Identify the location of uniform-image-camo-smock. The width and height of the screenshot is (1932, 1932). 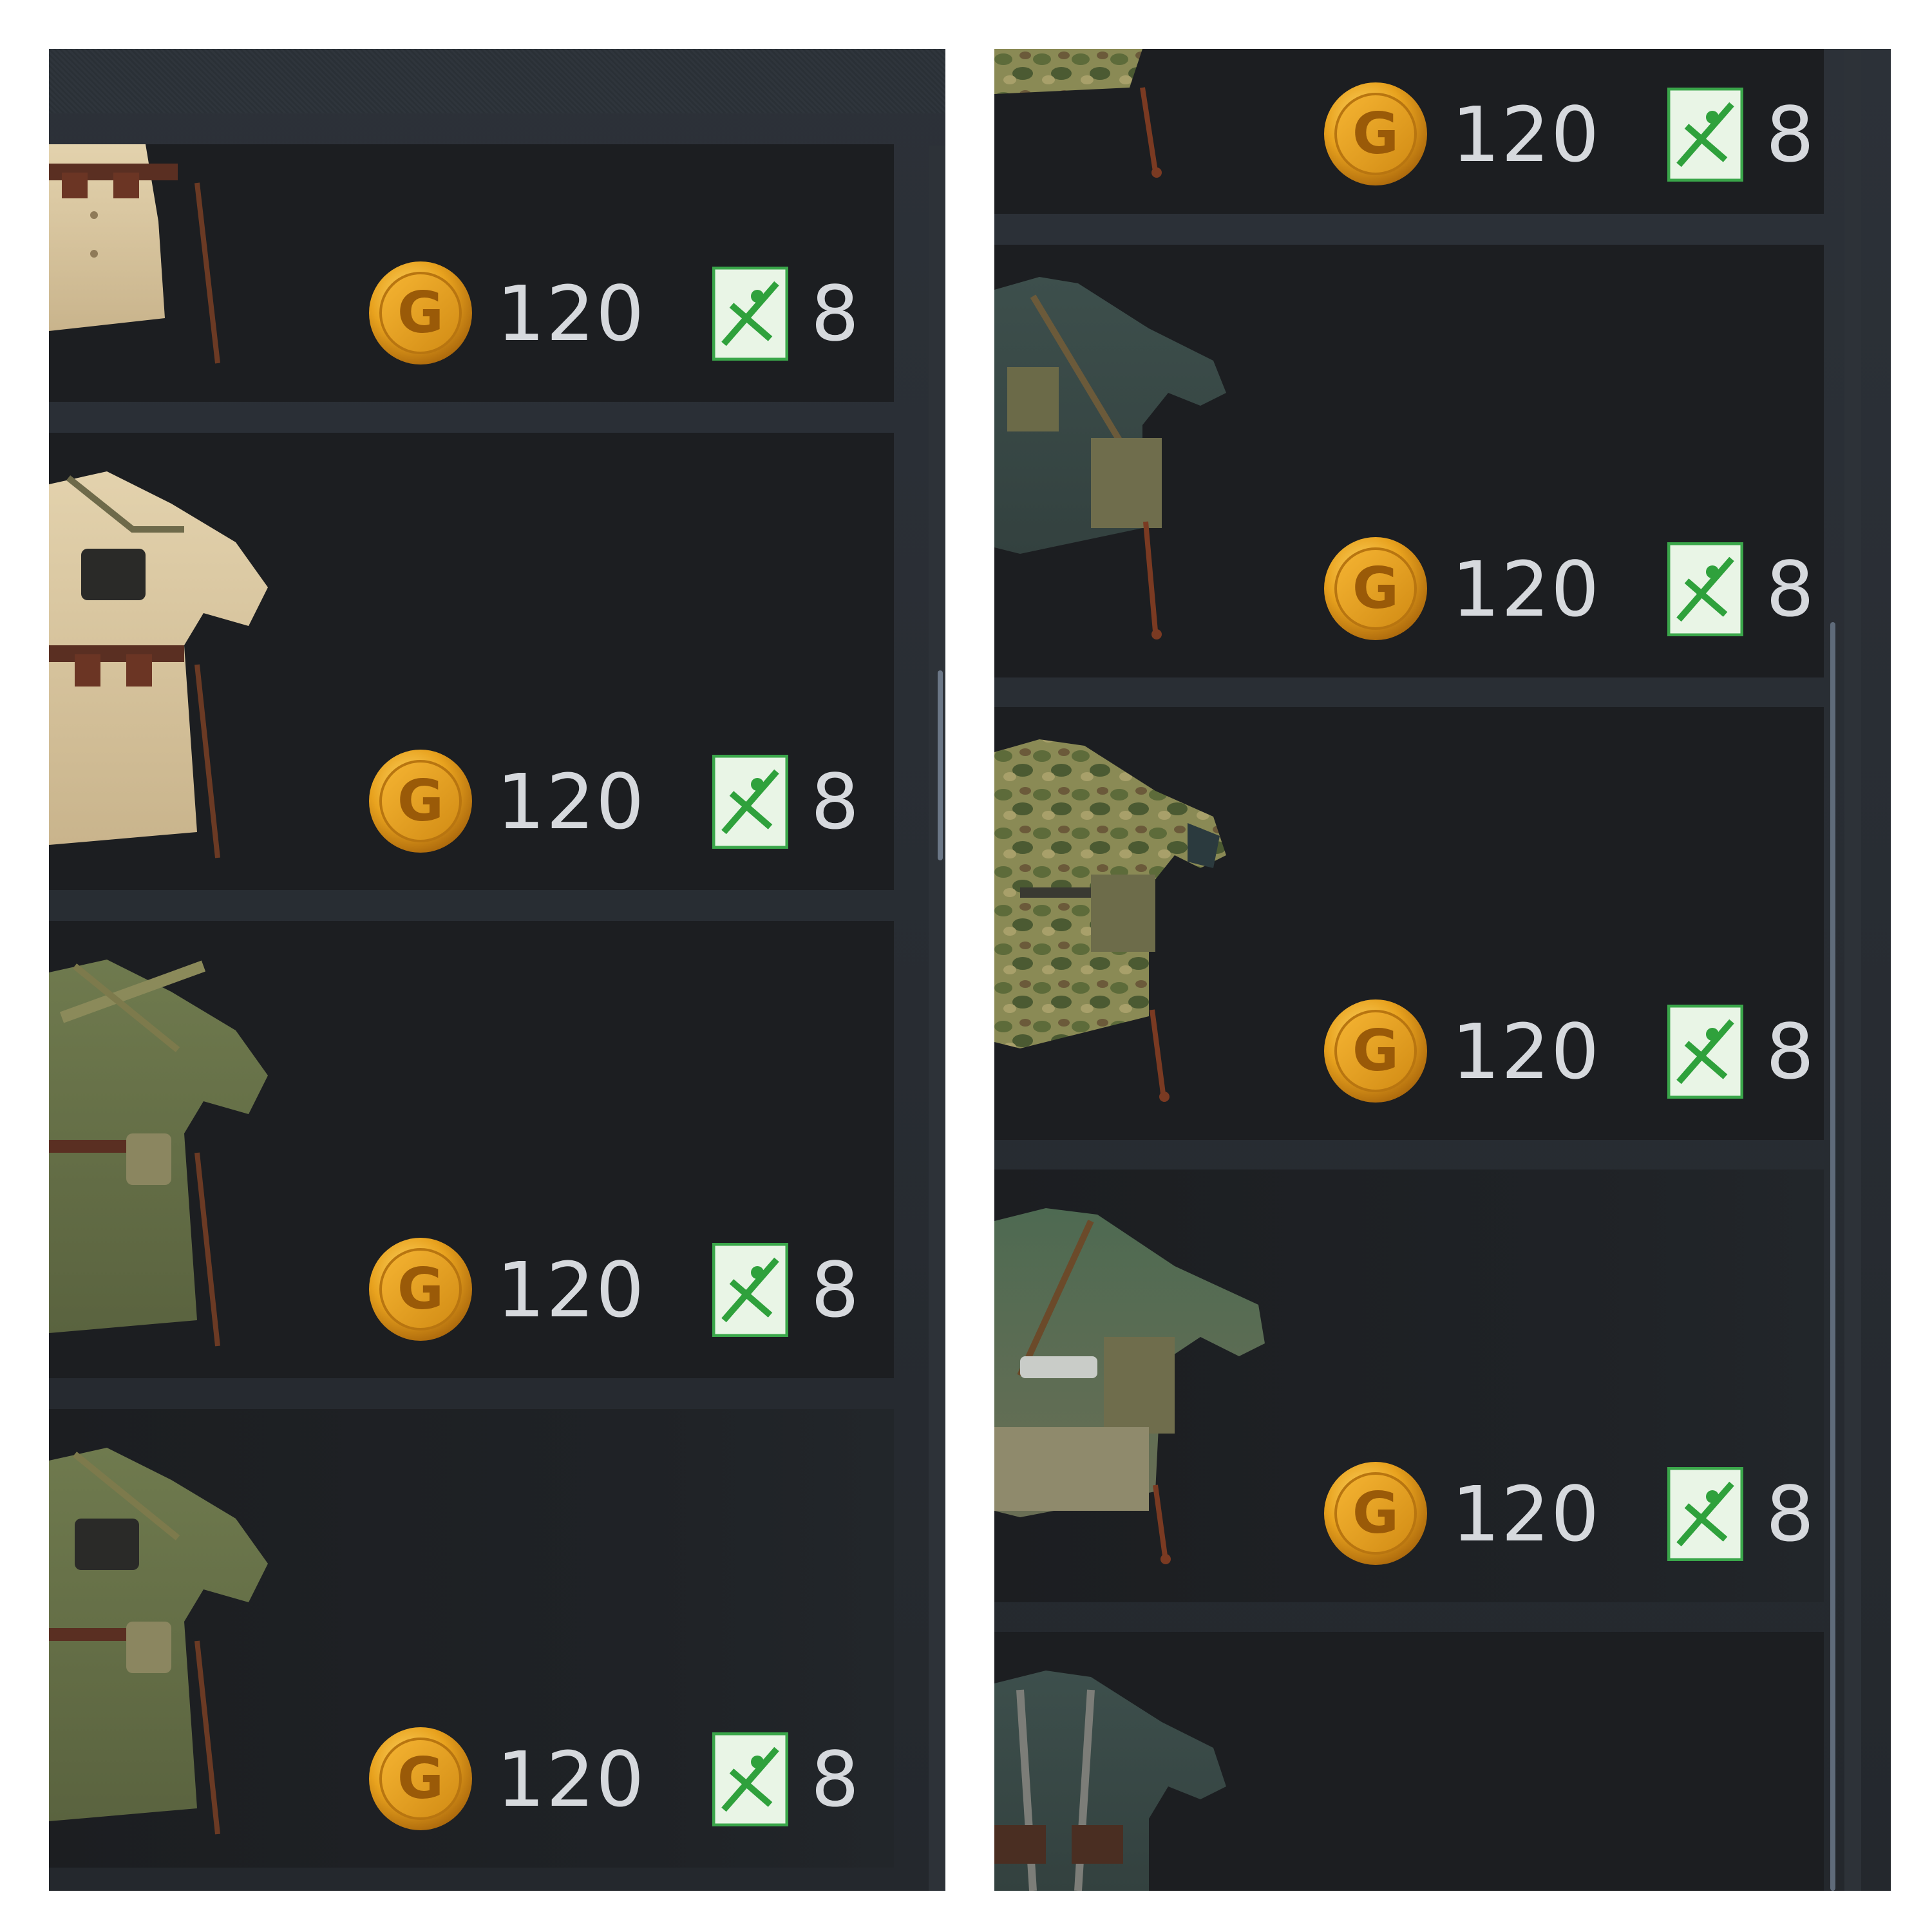
(1078, 113).